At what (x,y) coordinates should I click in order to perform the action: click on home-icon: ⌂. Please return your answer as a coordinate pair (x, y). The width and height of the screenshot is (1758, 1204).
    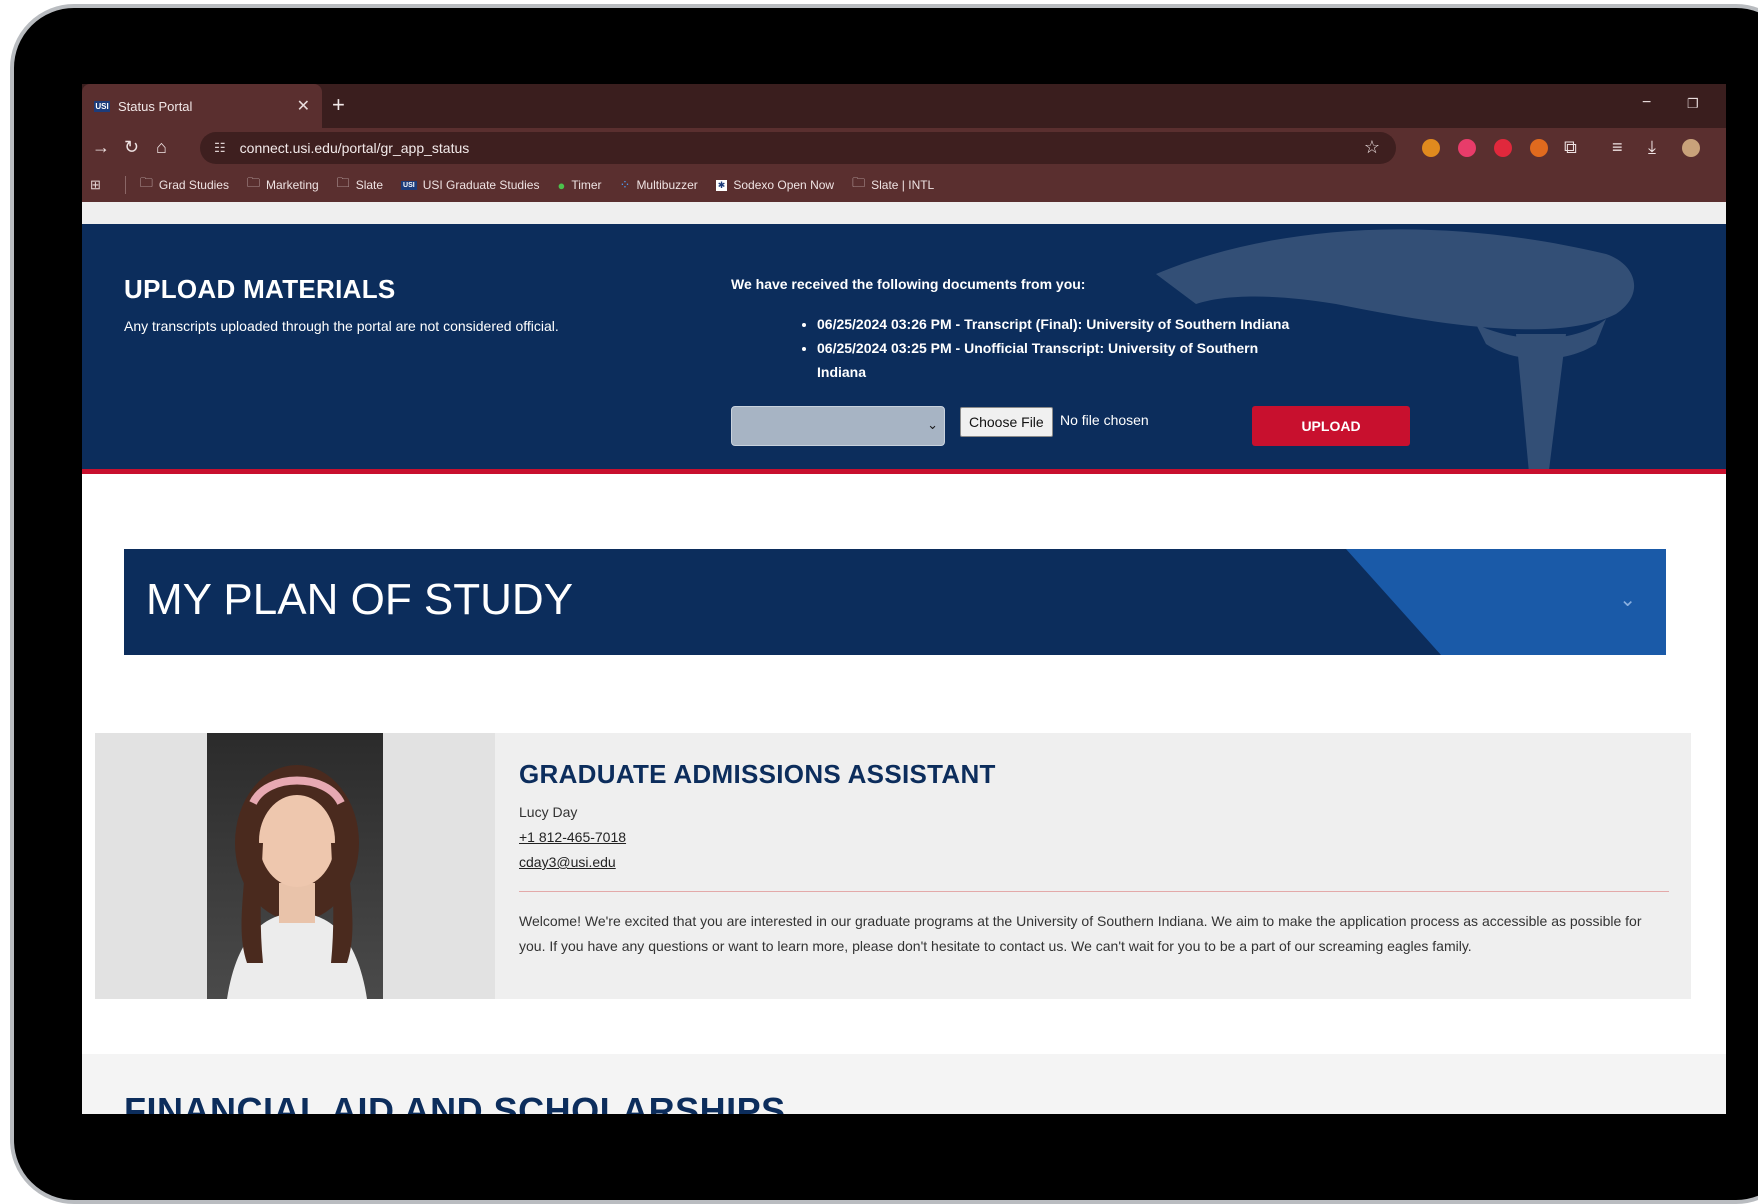
    Looking at the image, I should click on (161, 147).